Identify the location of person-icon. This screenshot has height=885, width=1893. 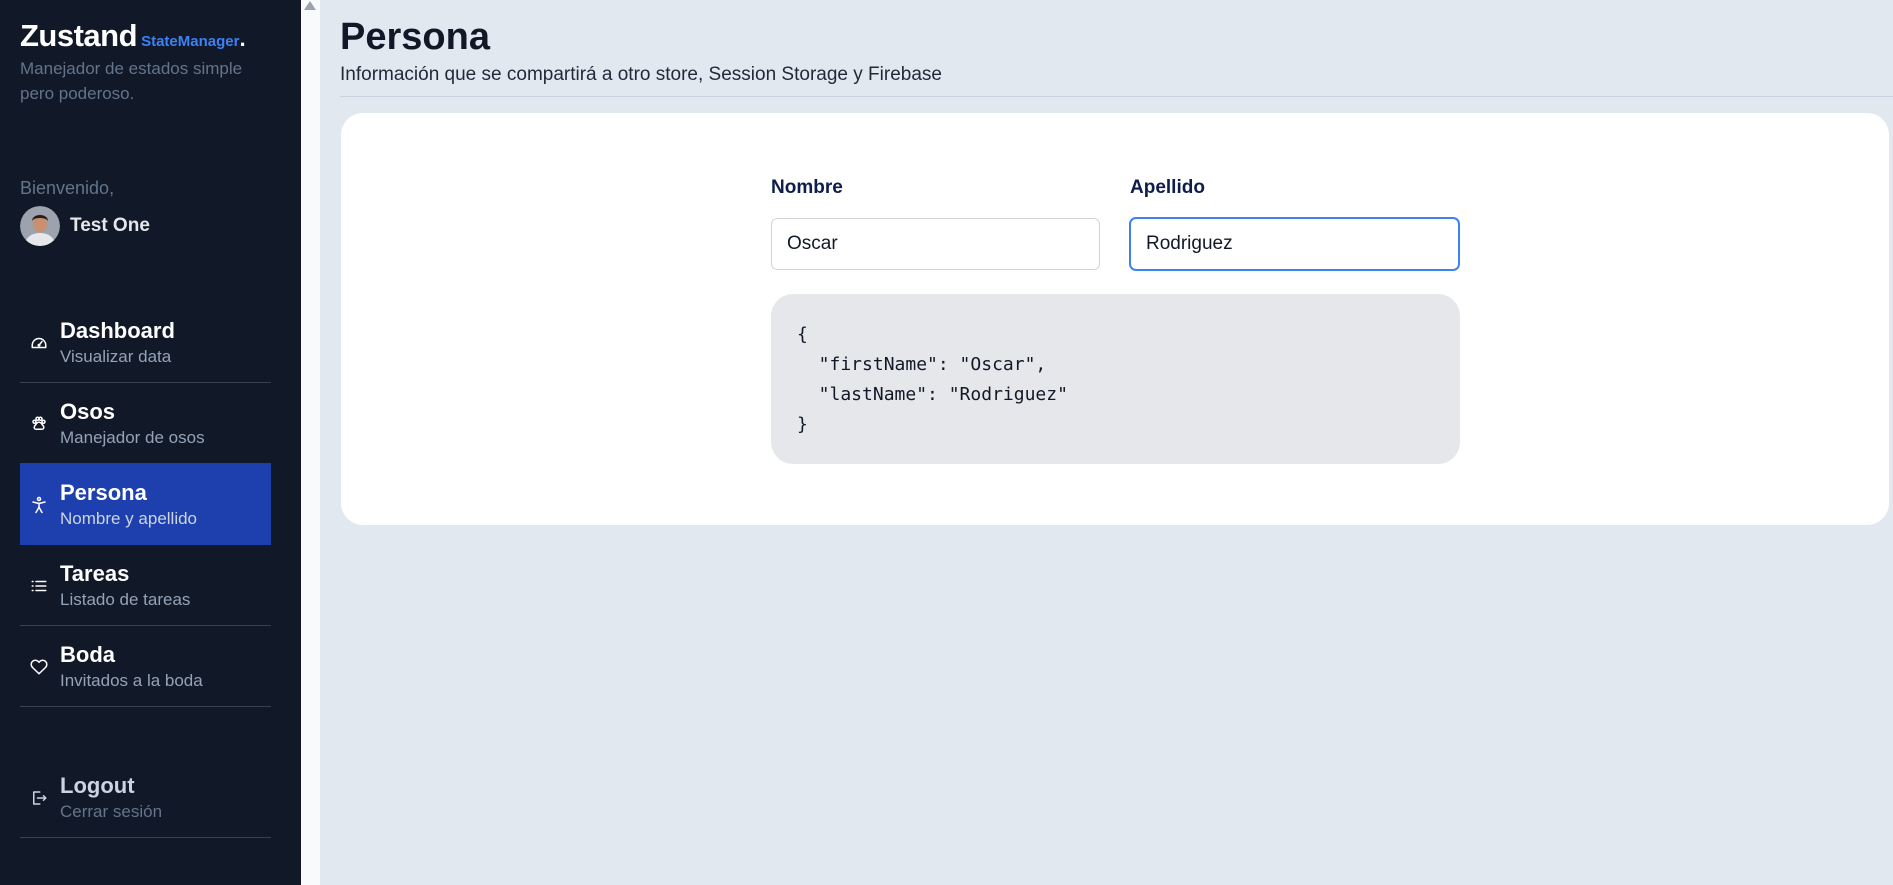
(39, 505).